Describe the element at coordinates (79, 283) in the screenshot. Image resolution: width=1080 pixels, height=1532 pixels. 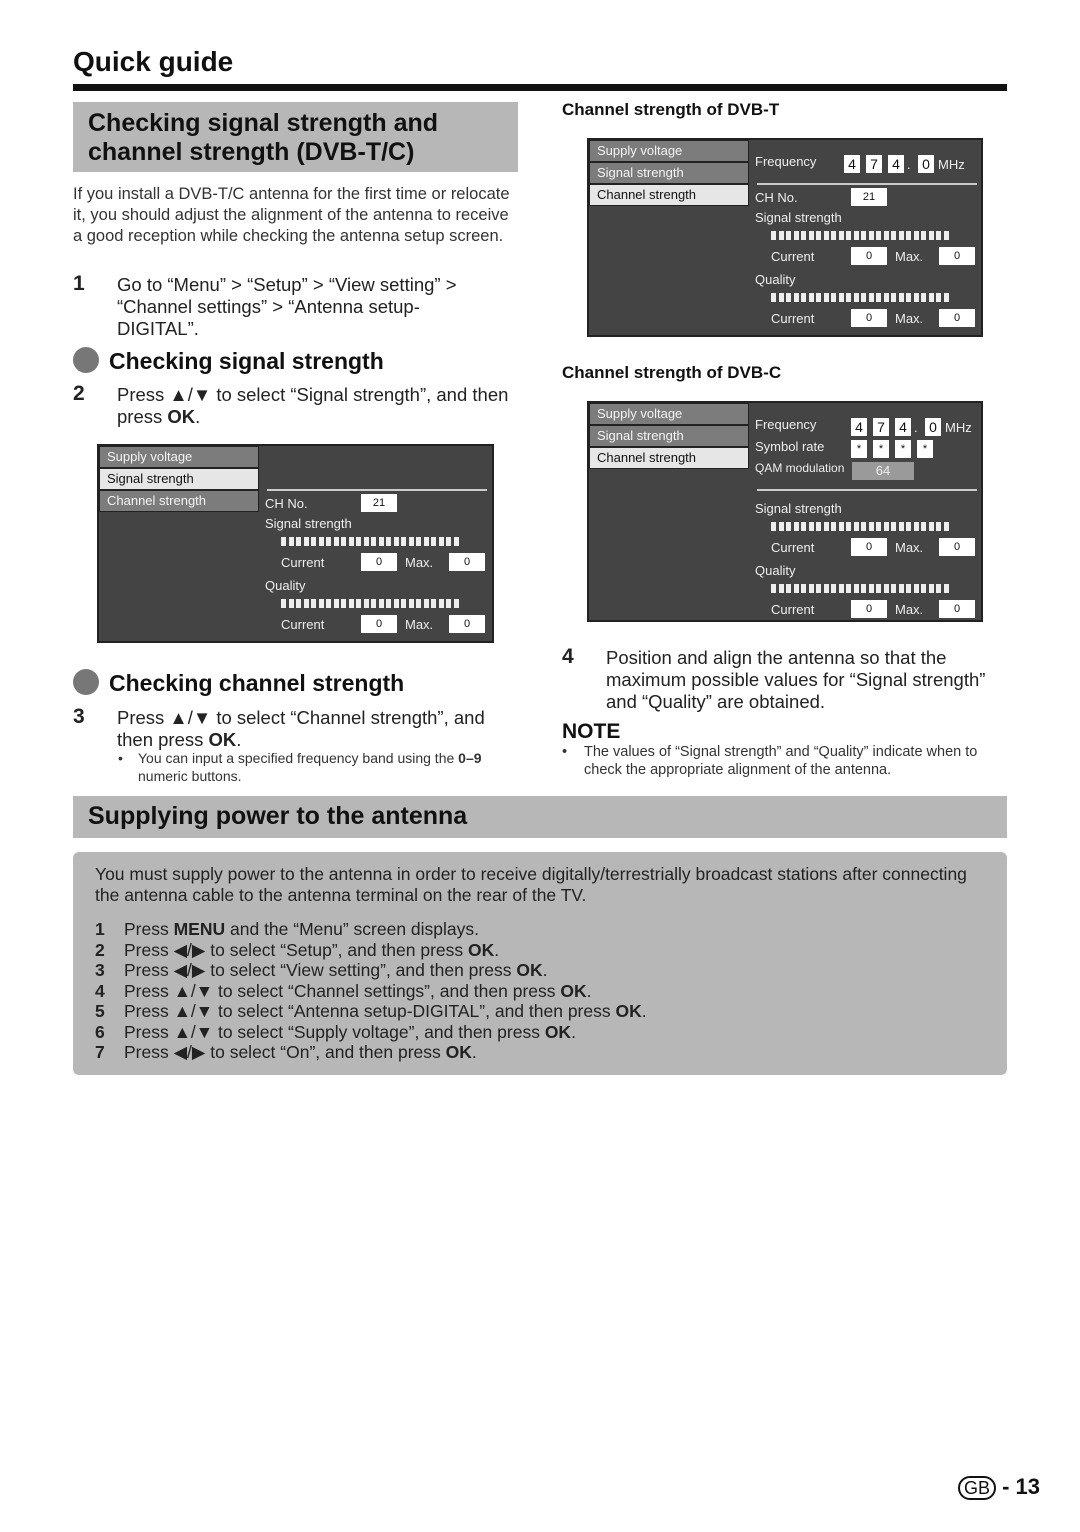
I see `step-number: 1` at that location.